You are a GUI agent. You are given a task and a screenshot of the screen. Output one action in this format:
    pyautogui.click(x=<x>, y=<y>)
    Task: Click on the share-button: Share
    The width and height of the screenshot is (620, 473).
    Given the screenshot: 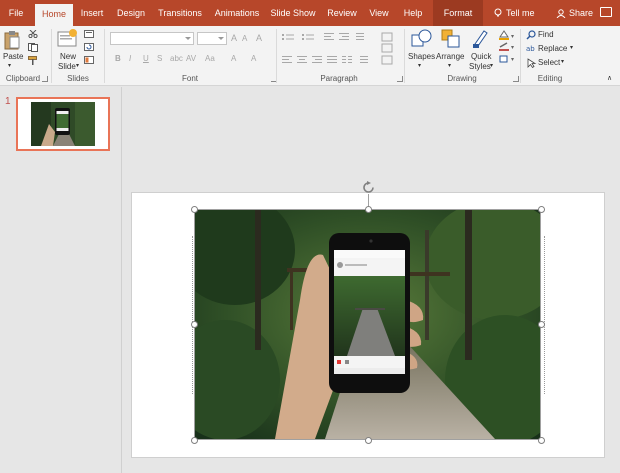 What is the action you would take?
    pyautogui.click(x=581, y=13)
    